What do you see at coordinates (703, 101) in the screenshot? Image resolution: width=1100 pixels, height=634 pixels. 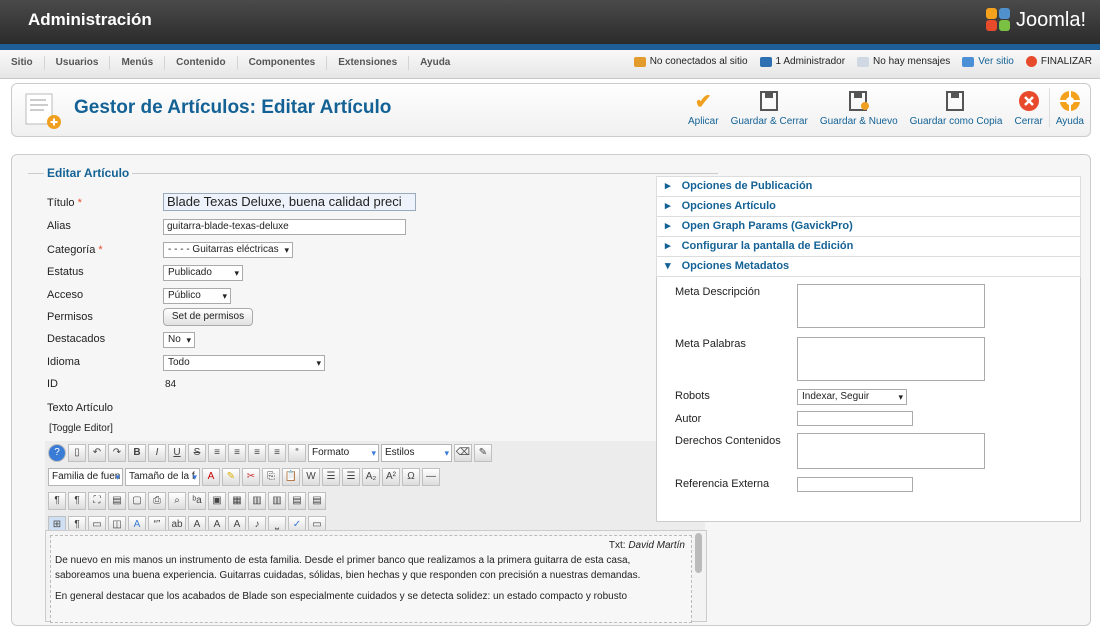 I see `check-icon: ✔` at bounding box center [703, 101].